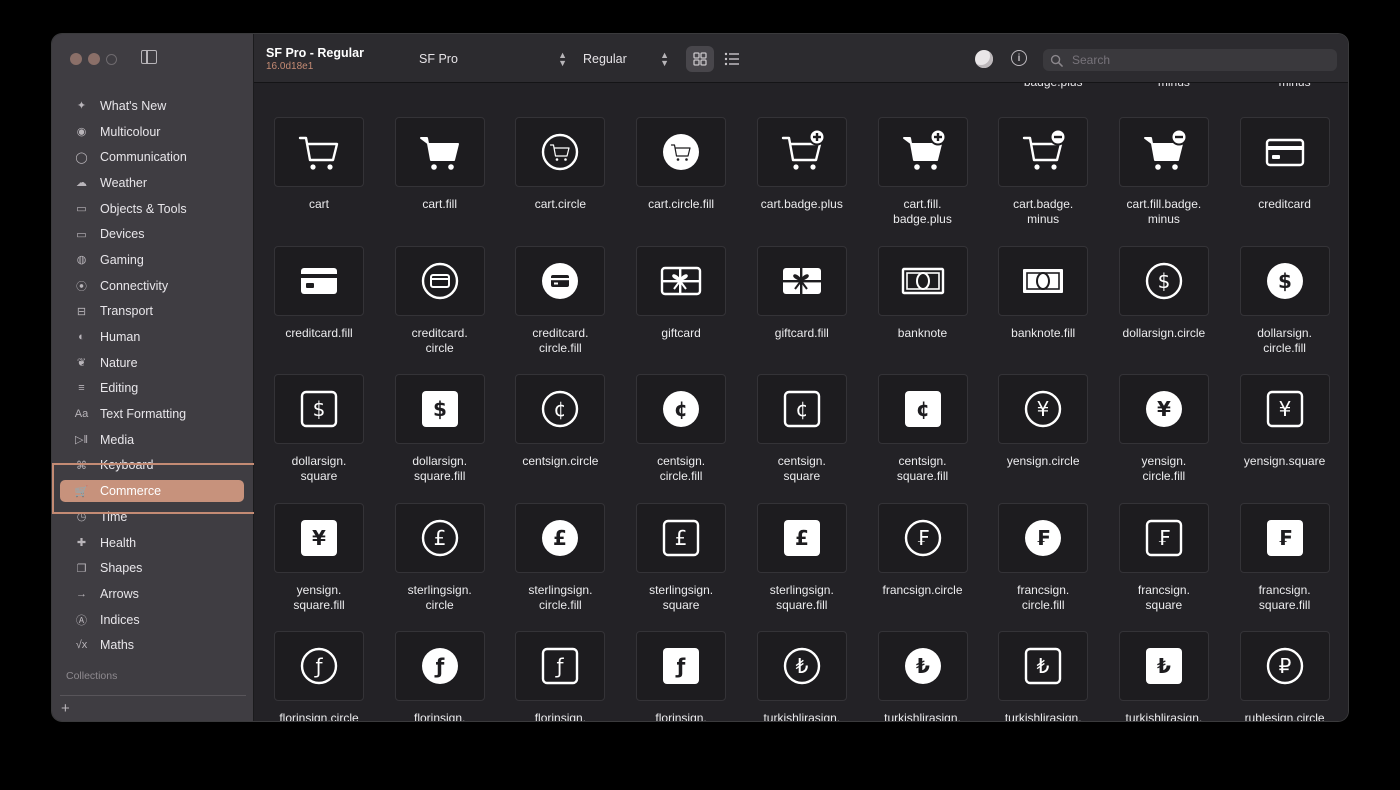  Describe the element at coordinates (673, 545) in the screenshot. I see `symbol-cell: £ sterlingsign. square` at that location.